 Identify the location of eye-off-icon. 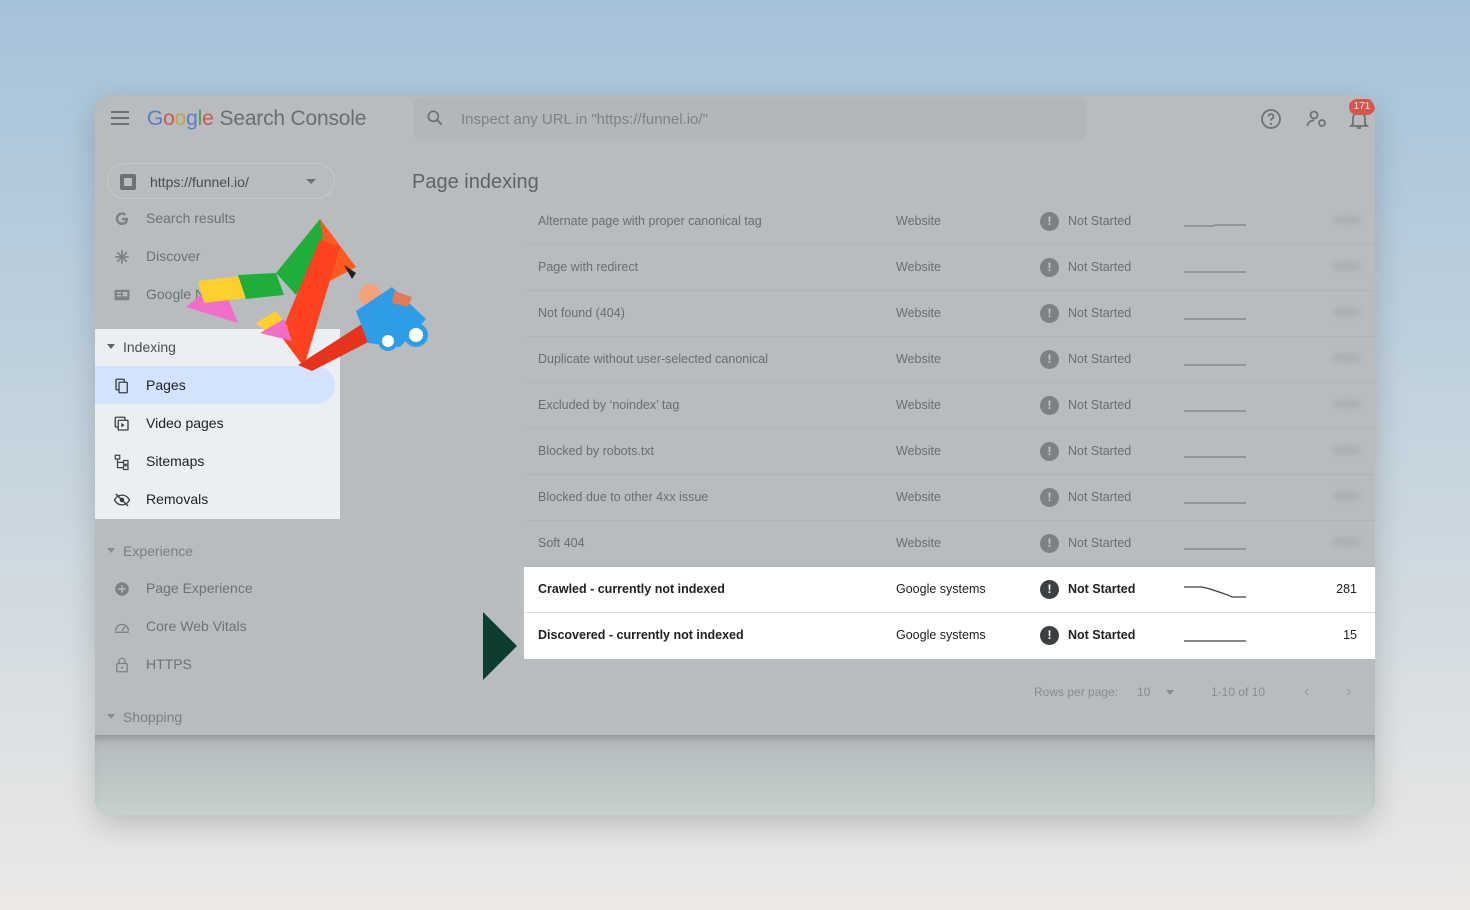
(122, 500).